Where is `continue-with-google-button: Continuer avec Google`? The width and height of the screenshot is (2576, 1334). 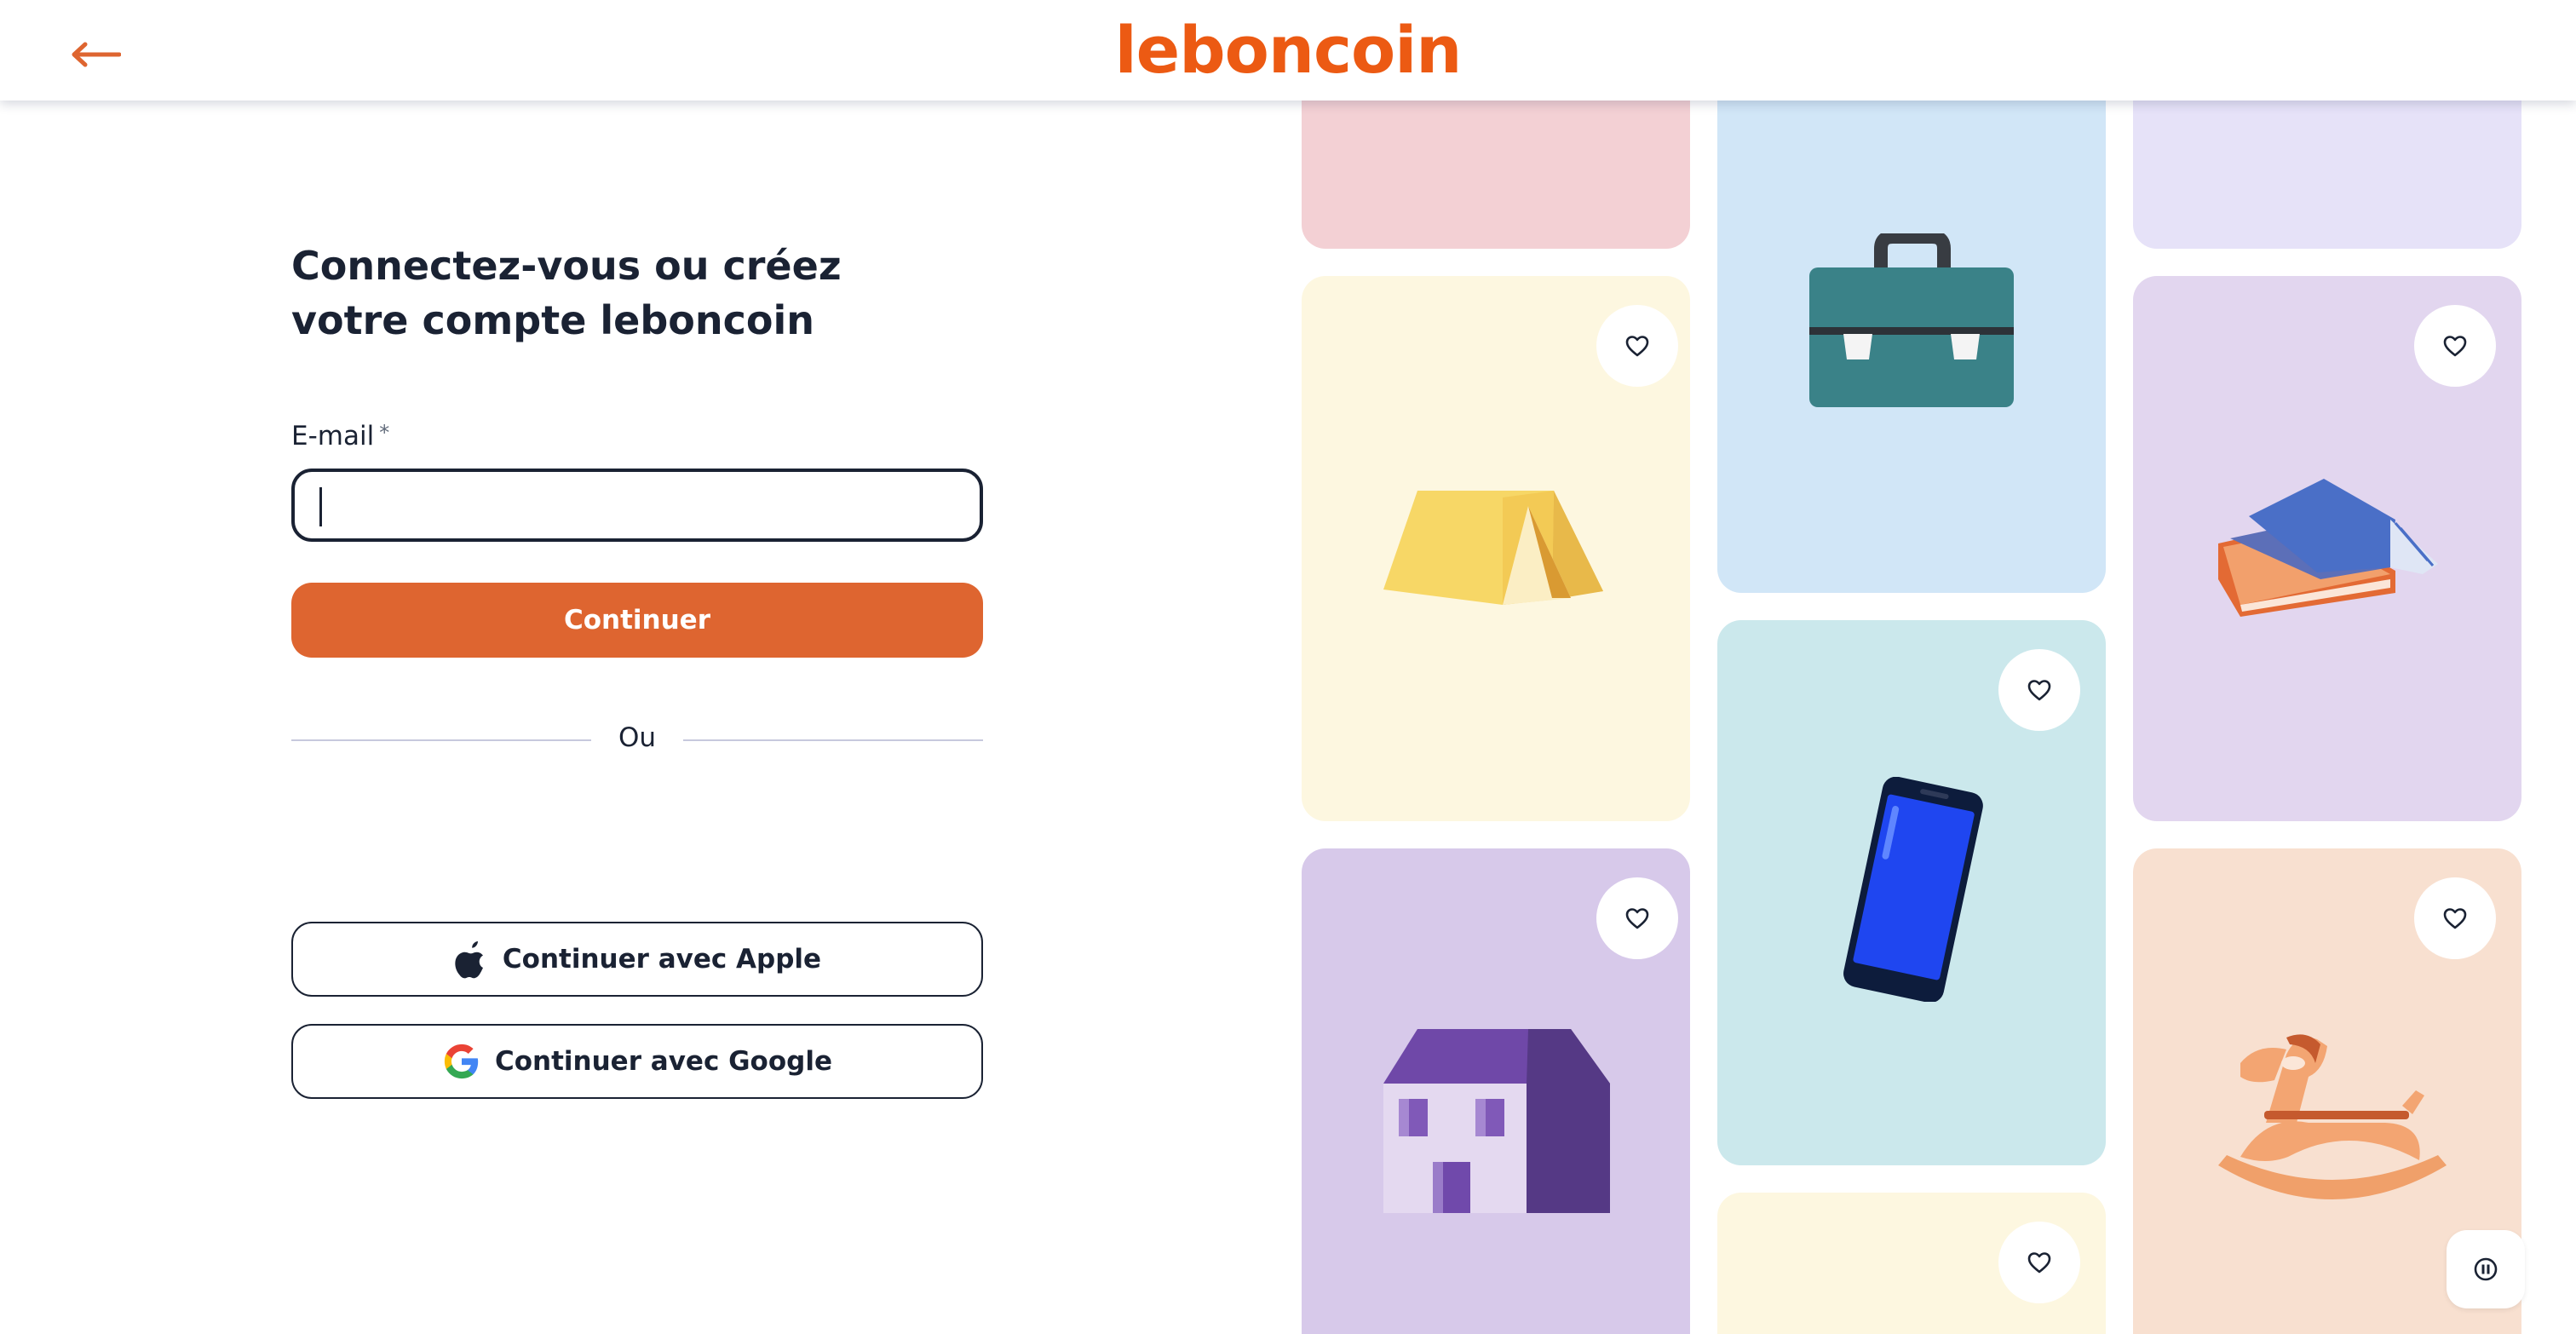 continue-with-google-button: Continuer avec Google is located at coordinates (637, 1061).